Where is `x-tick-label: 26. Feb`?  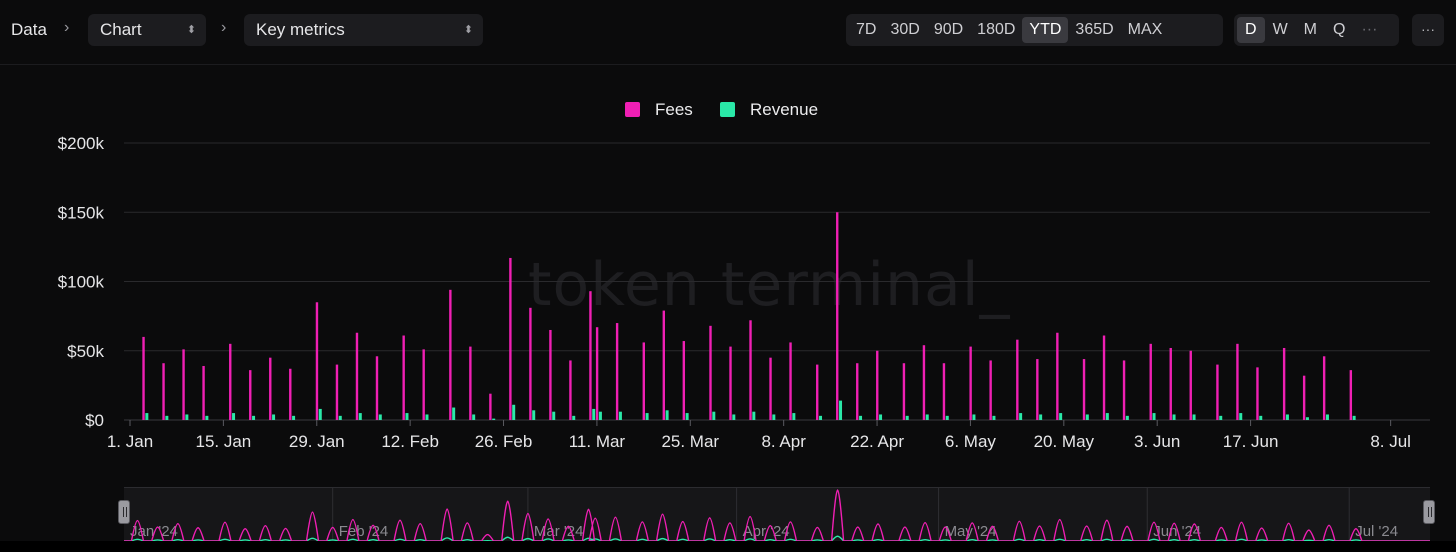
x-tick-label: 26. Feb is located at coordinates (504, 441).